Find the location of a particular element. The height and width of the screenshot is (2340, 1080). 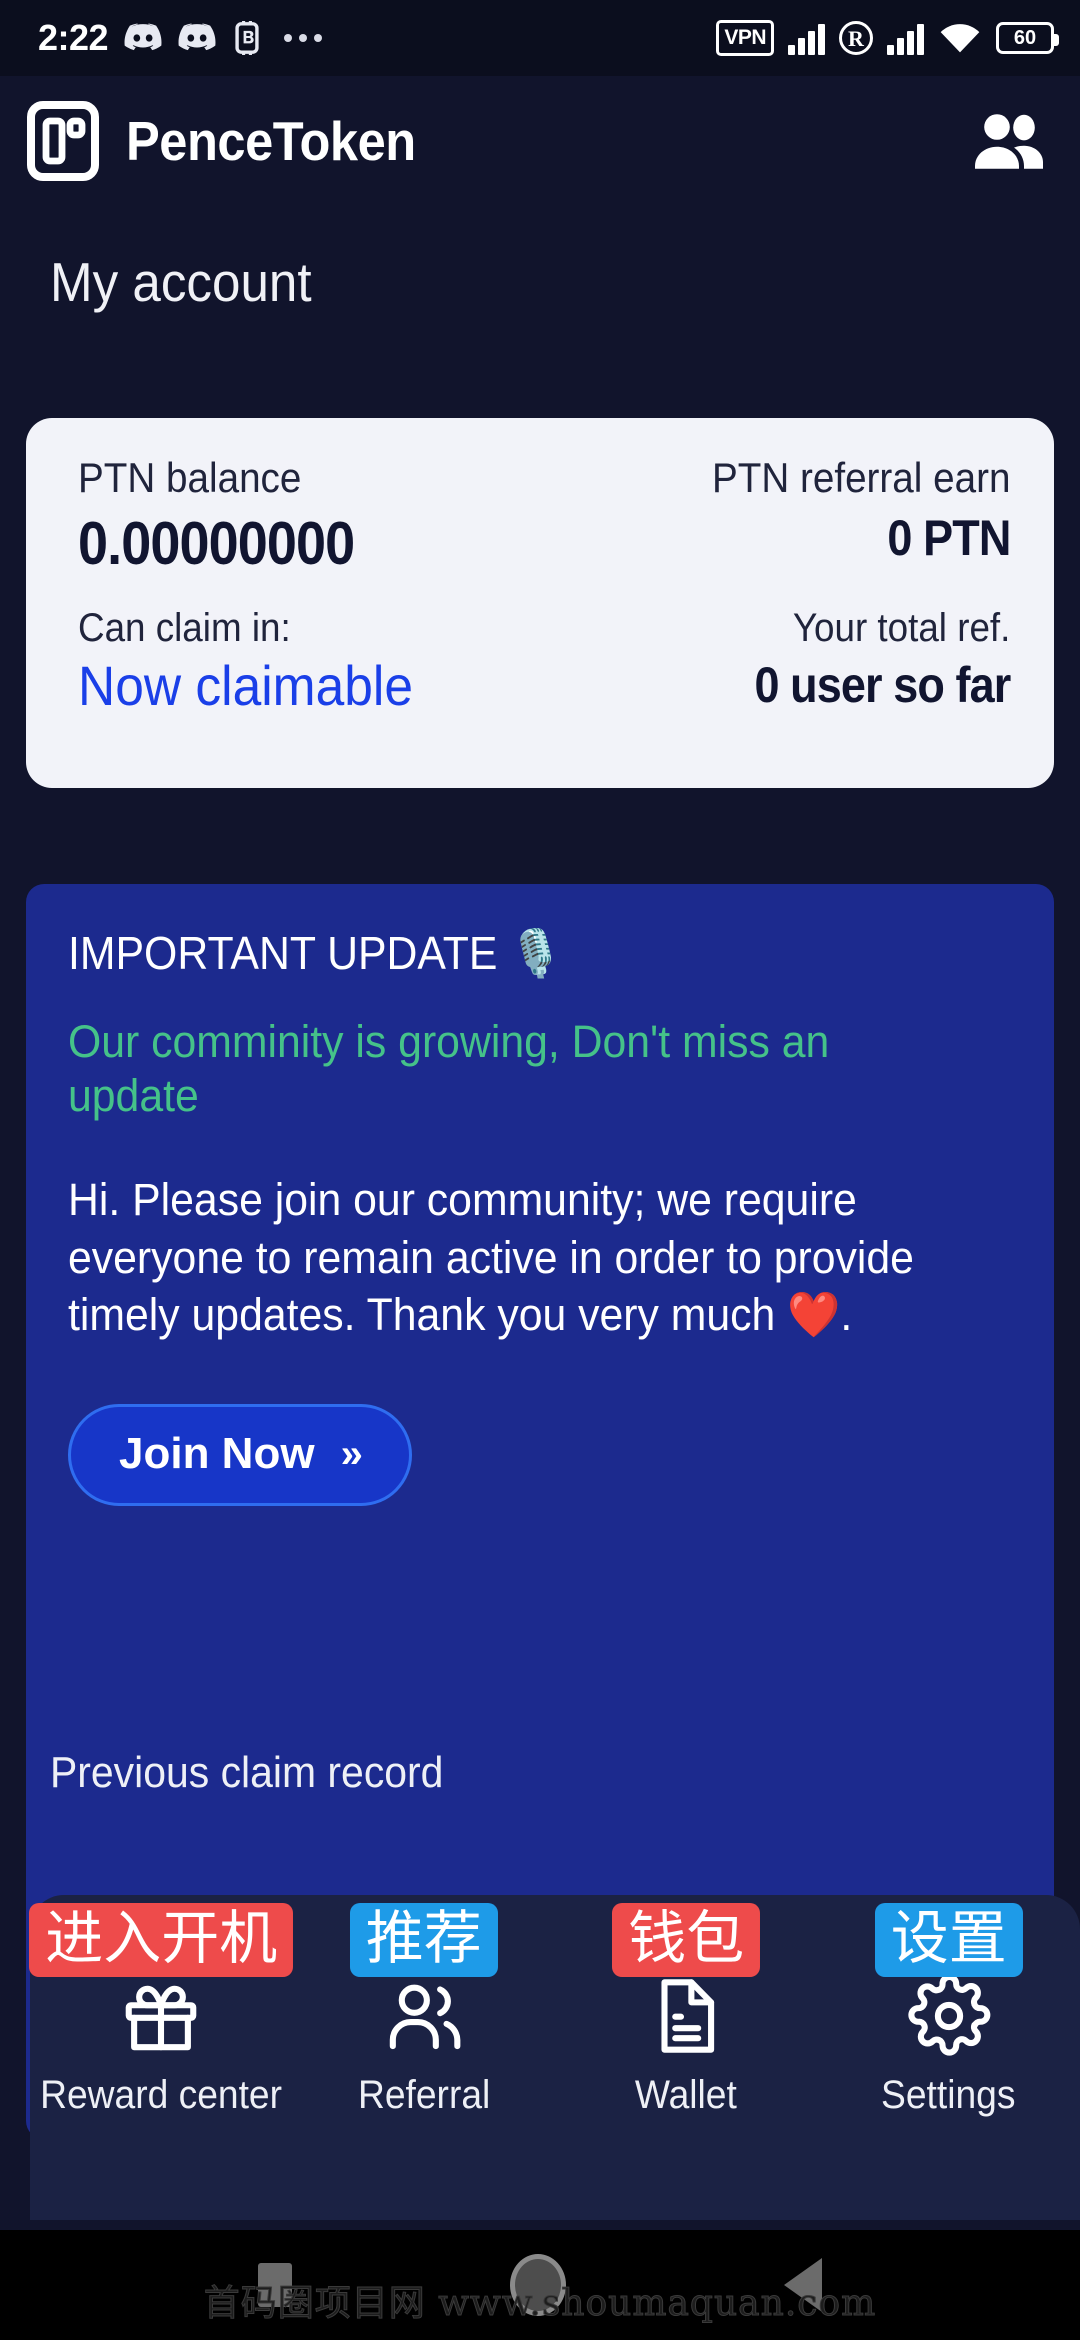

ptn-referral-earn-block: PTN referral earn 0 PTN is located at coordinates (848, 510).